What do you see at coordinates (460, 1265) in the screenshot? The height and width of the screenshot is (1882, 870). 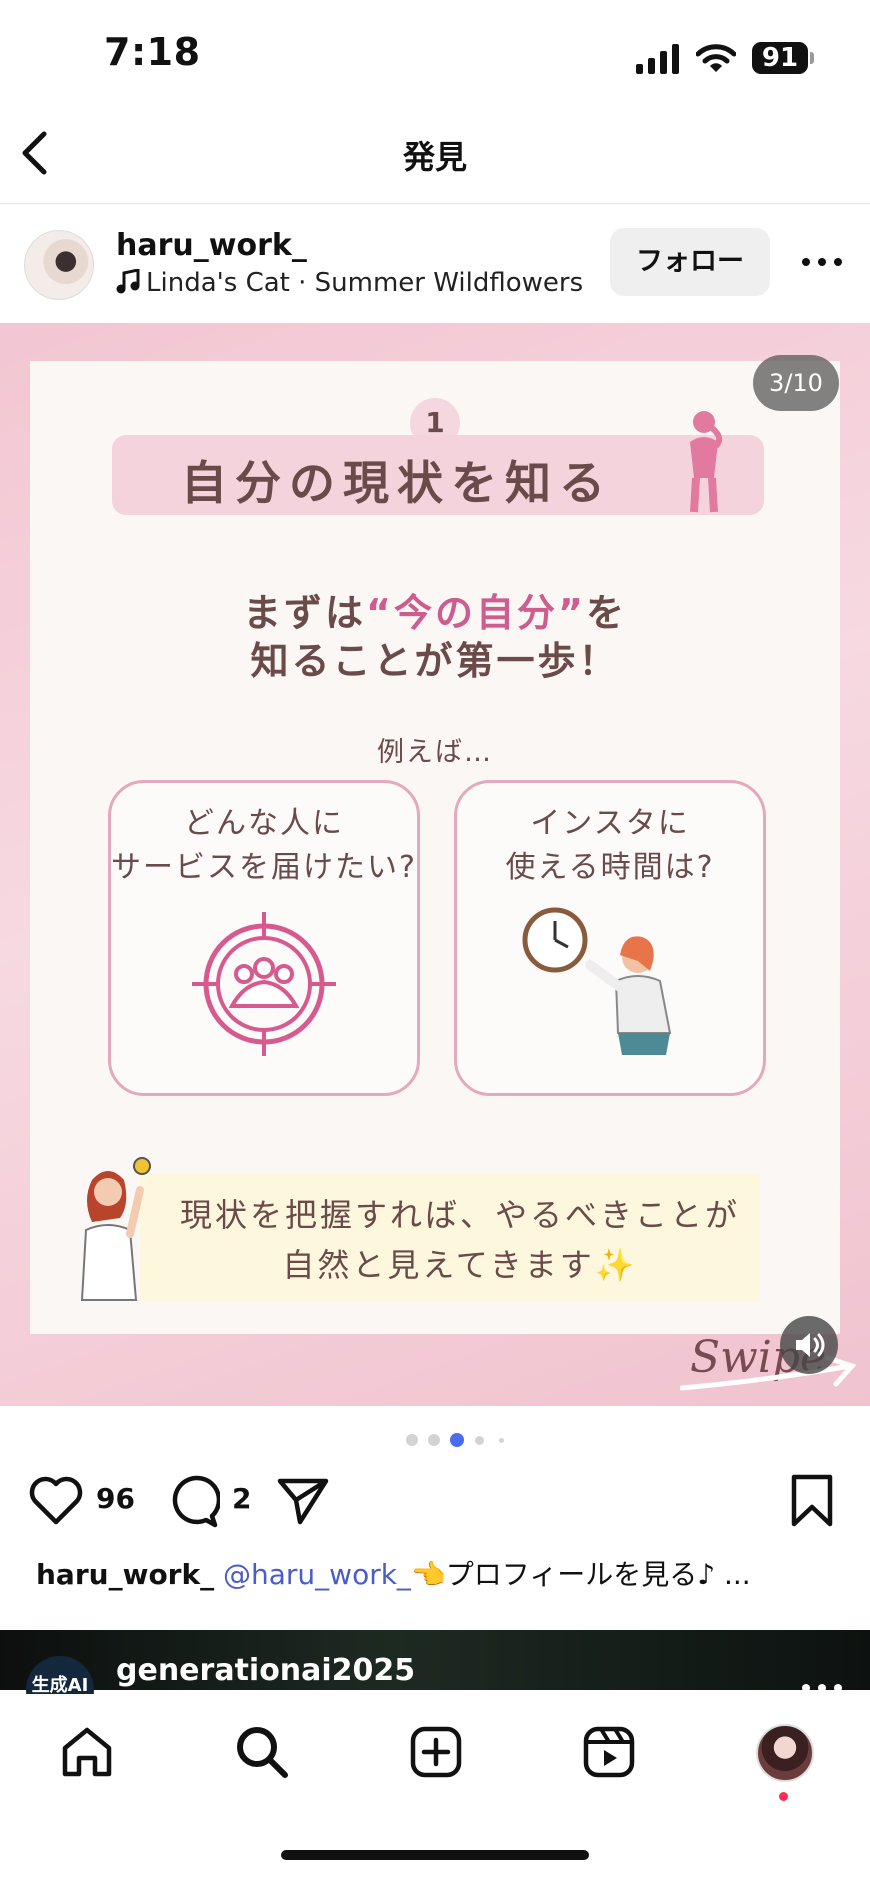 I see `note-line-2: 自然と見えてきます✨` at bounding box center [460, 1265].